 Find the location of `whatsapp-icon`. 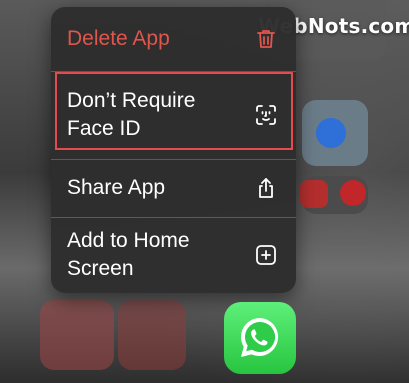

whatsapp-icon is located at coordinates (259, 337).